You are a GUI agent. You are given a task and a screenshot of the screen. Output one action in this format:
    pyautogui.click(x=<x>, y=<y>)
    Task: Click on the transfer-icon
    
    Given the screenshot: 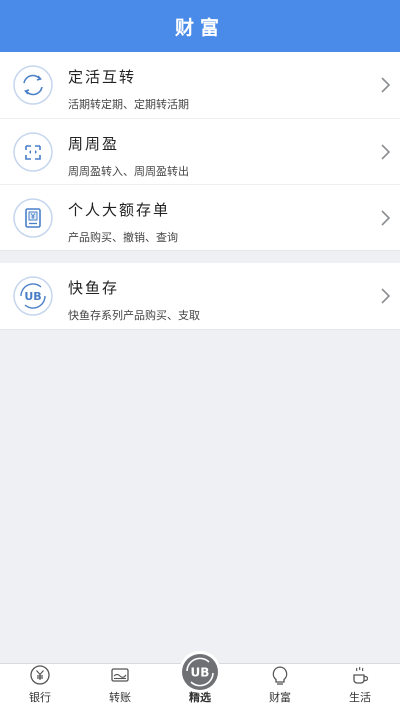 What is the action you would take?
    pyautogui.click(x=120, y=675)
    